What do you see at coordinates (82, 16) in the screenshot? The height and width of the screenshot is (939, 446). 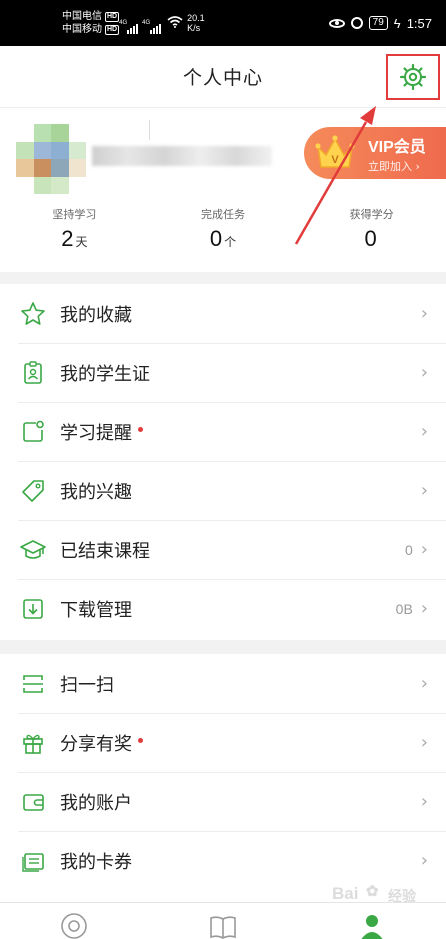 I see `carrier-1: 中国电信` at bounding box center [82, 16].